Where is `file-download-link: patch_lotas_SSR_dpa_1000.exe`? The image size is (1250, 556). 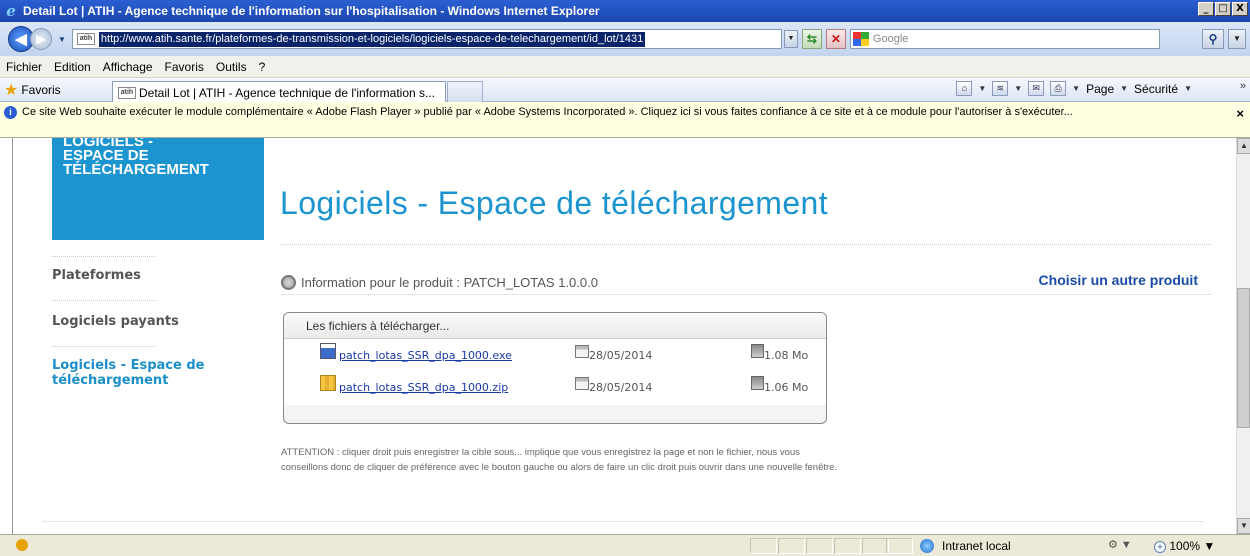 file-download-link: patch_lotas_SSR_dpa_1000.exe is located at coordinates (425, 355).